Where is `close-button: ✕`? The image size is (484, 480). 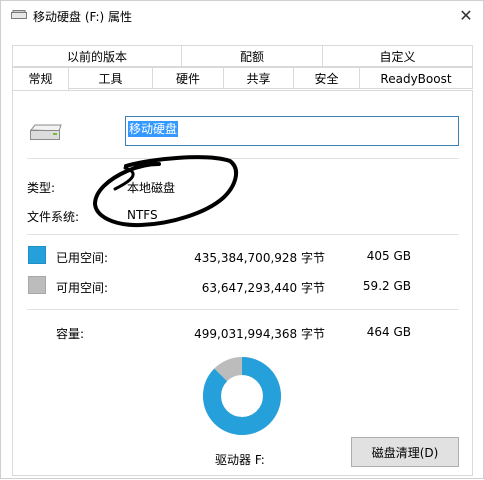 close-button: ✕ is located at coordinates (466, 16).